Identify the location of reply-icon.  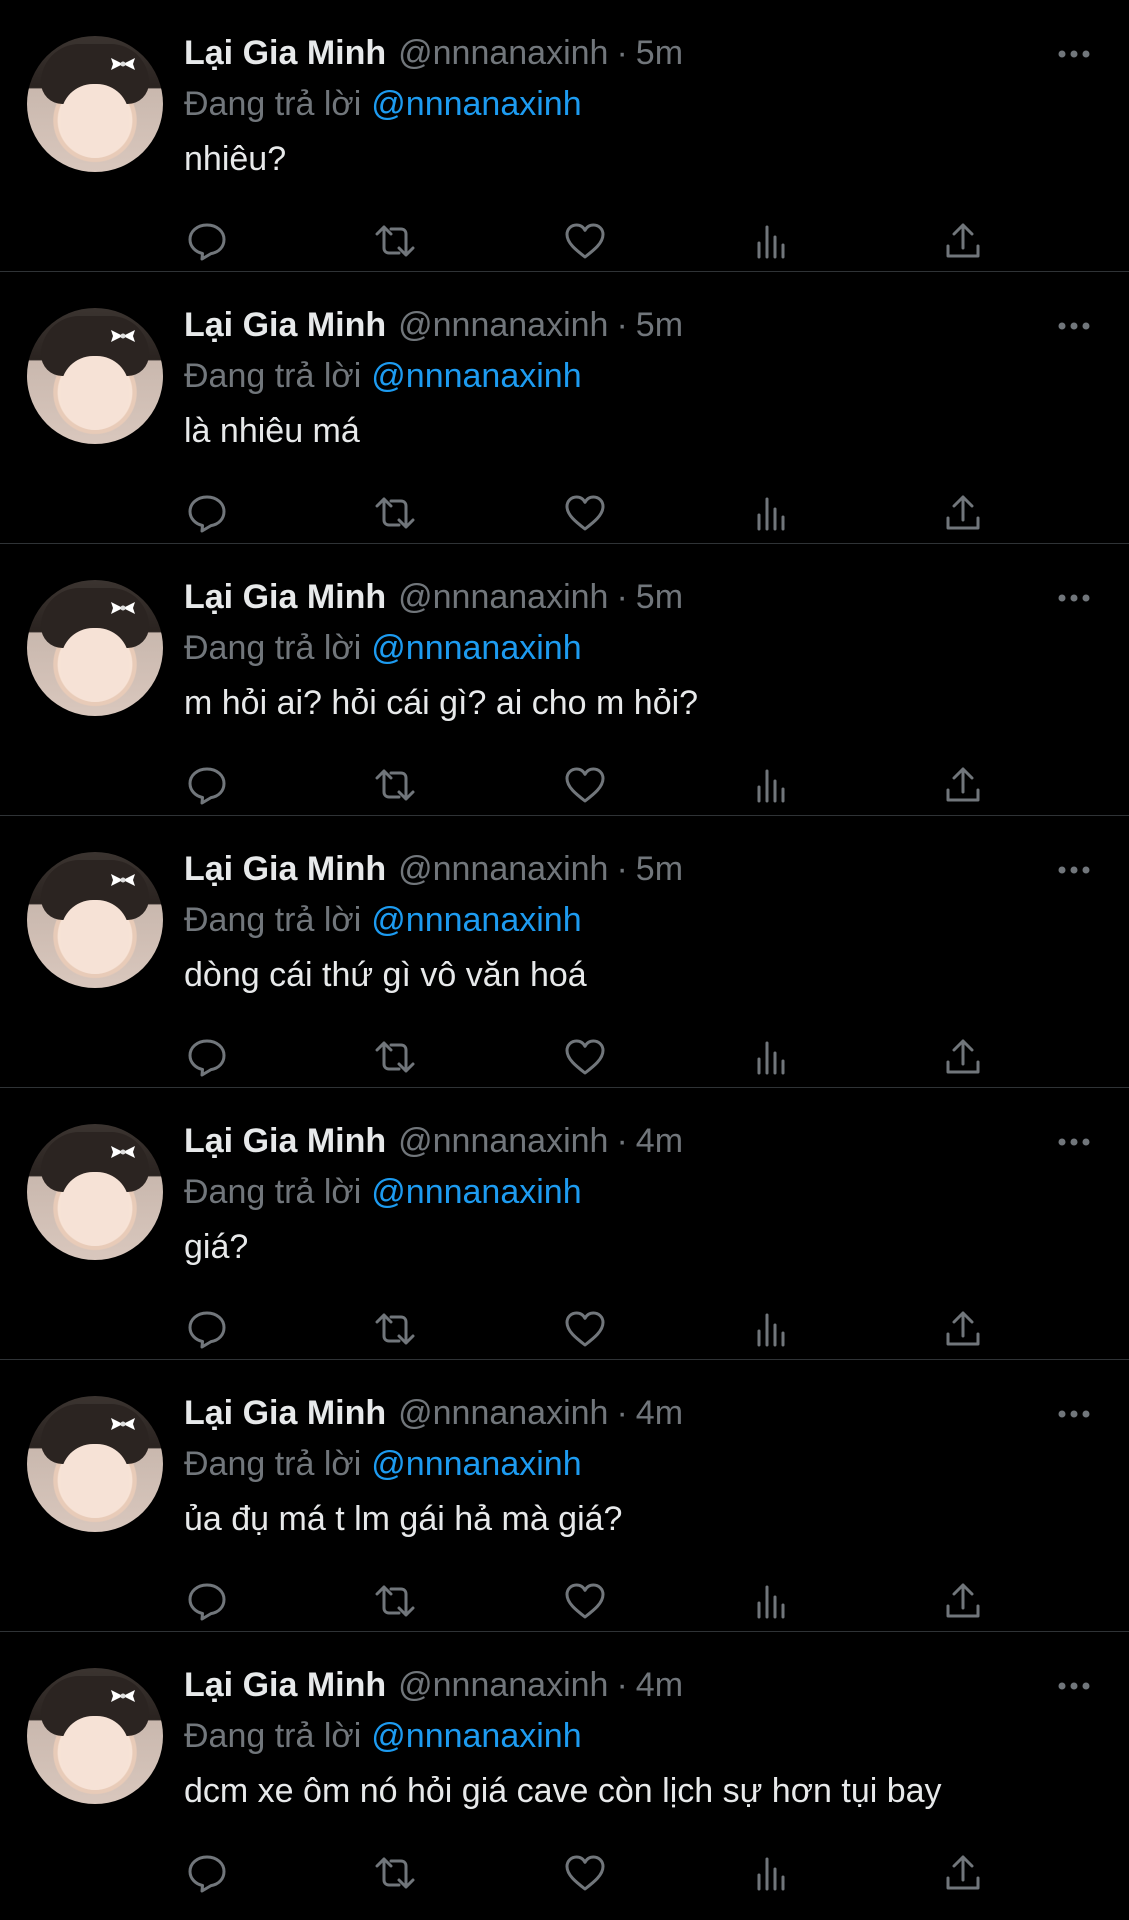
(207, 1330).